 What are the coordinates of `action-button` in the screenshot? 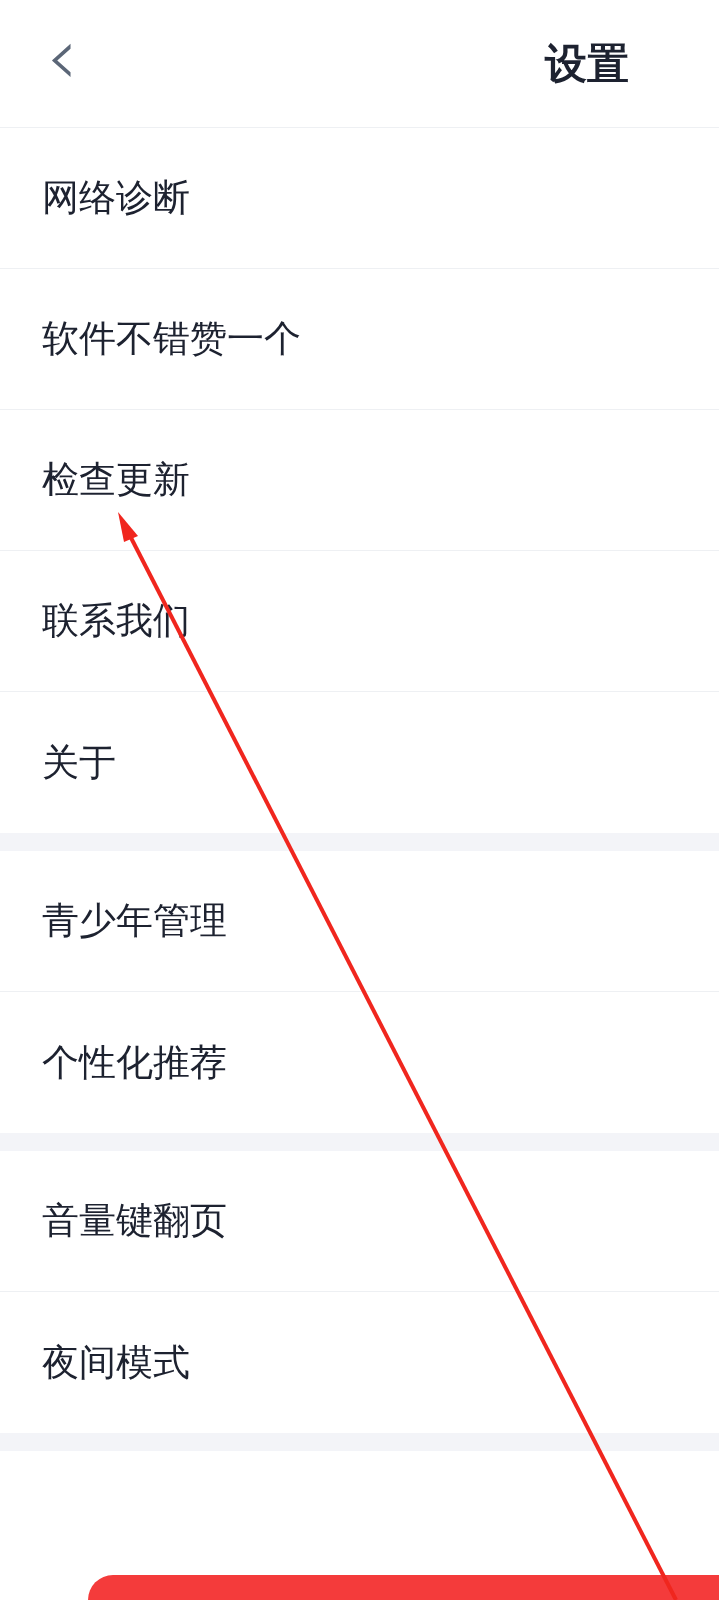 It's located at (403, 1587).